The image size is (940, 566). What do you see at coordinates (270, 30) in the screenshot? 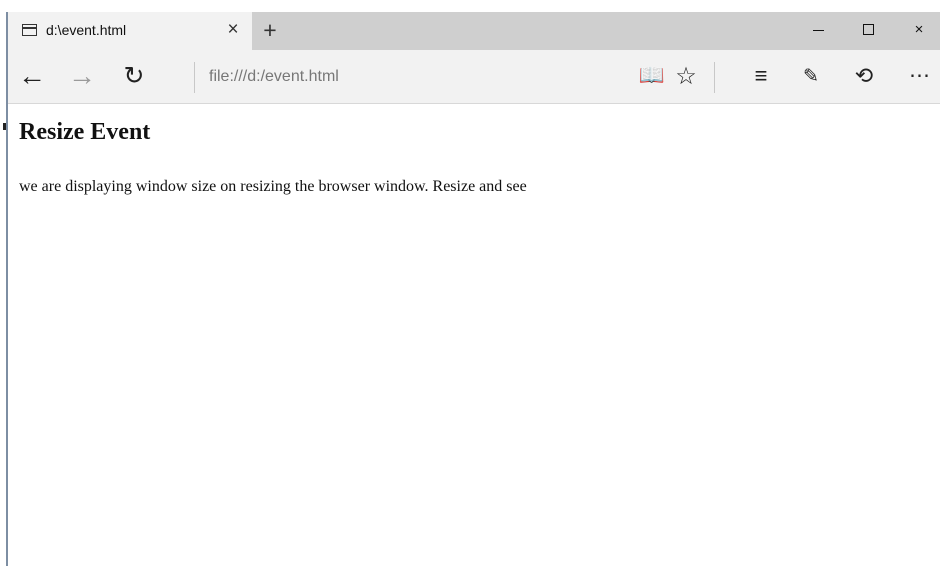
I see `new-tab-button: +` at bounding box center [270, 30].